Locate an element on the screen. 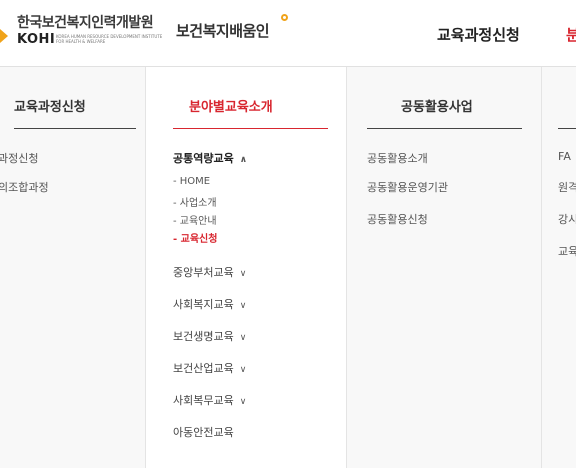  submenu-item-home: - HOME is located at coordinates (191, 181).